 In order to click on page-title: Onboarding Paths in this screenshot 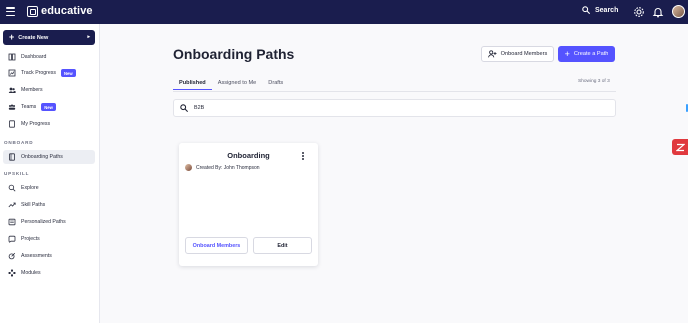, I will do `click(234, 54)`.